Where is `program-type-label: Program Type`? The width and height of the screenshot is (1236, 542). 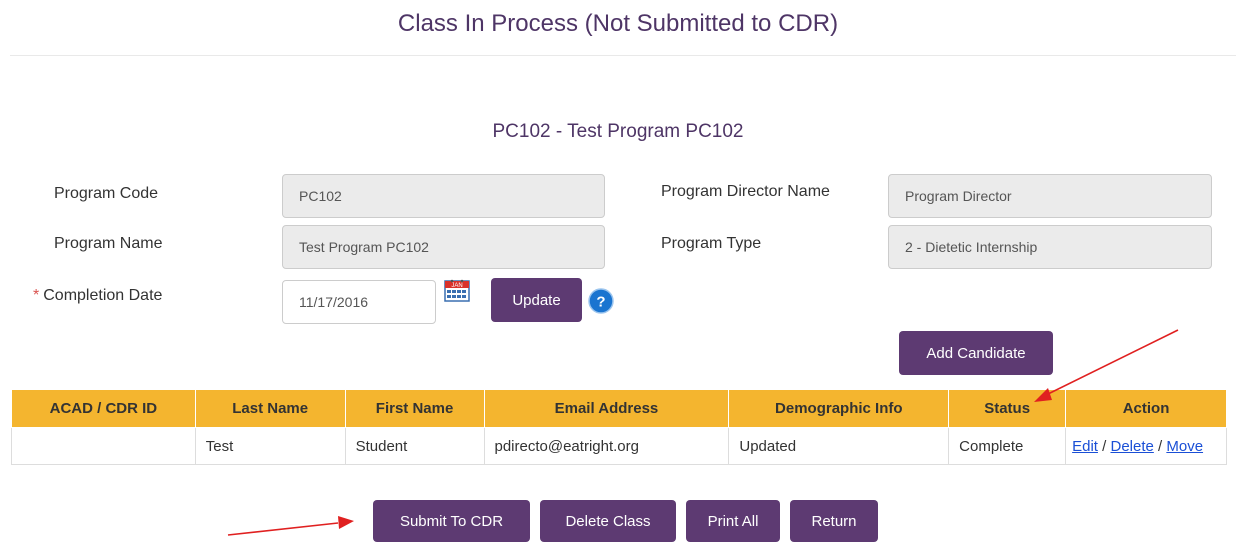 program-type-label: Program Type is located at coordinates (711, 243).